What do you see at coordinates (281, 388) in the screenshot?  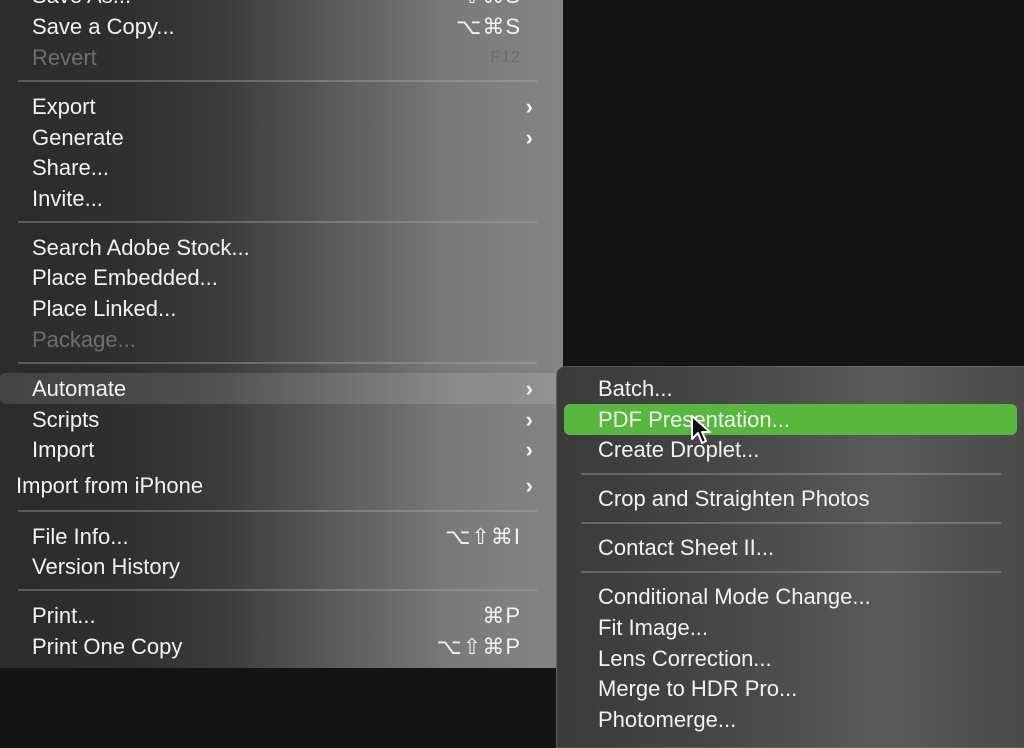 I see `menu-item-automate: Automate ›` at bounding box center [281, 388].